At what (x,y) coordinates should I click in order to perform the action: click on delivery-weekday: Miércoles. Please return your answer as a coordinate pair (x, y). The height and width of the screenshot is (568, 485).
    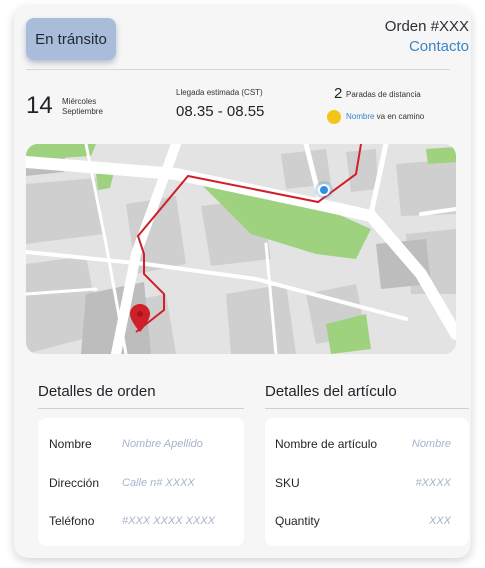
    Looking at the image, I should click on (79, 101).